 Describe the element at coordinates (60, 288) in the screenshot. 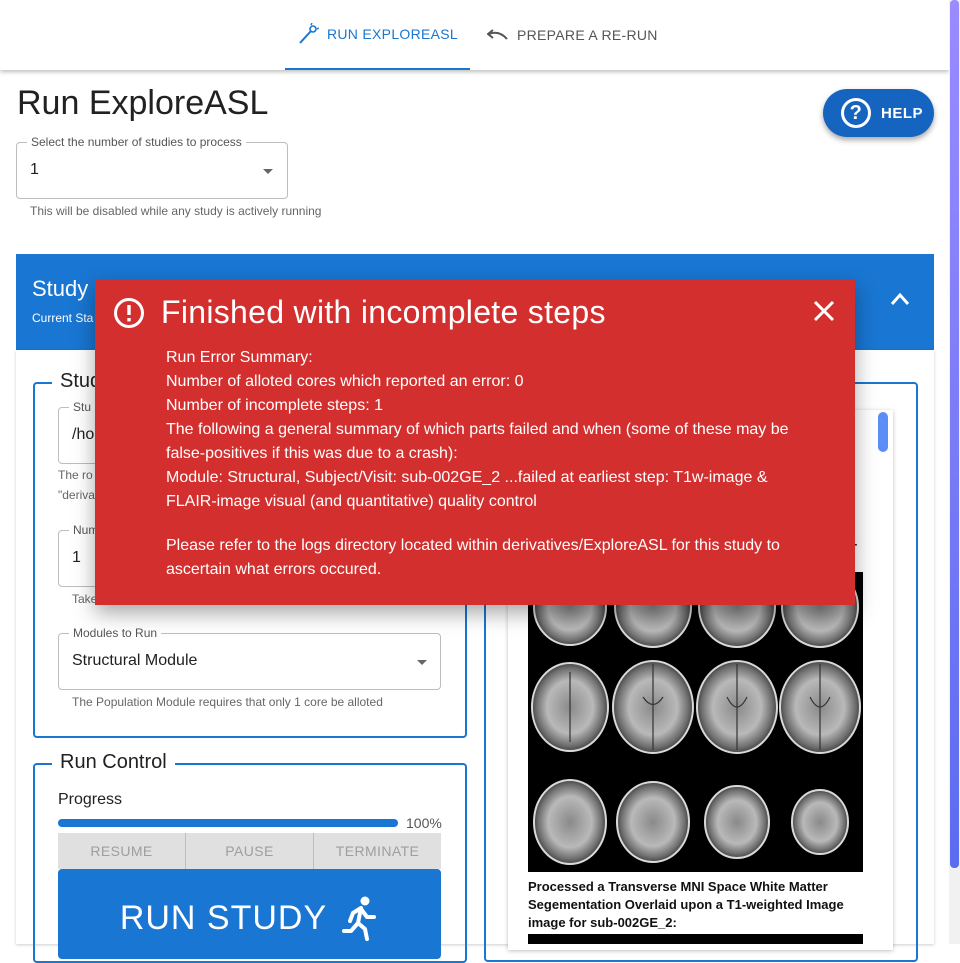

I see `study-title: Study` at that location.